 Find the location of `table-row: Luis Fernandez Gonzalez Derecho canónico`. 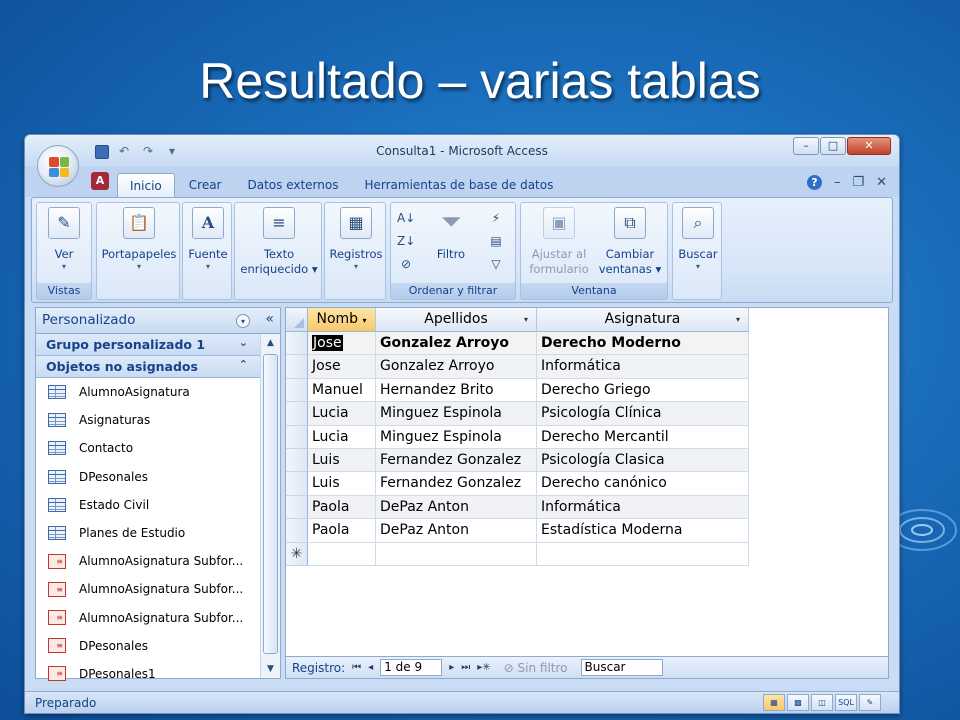

table-row: Luis Fernandez Gonzalez Derecho canónico is located at coordinates (517, 484).